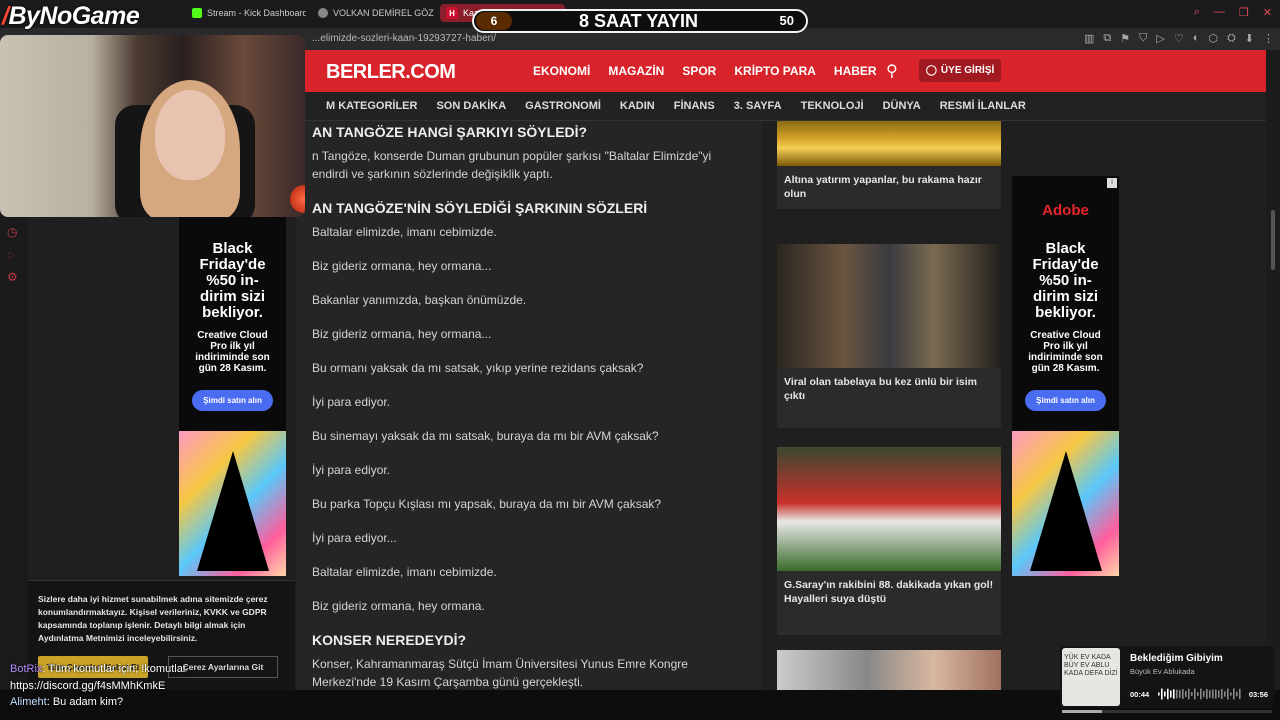  I want to click on play-icon: ▷, so click(1160, 38).